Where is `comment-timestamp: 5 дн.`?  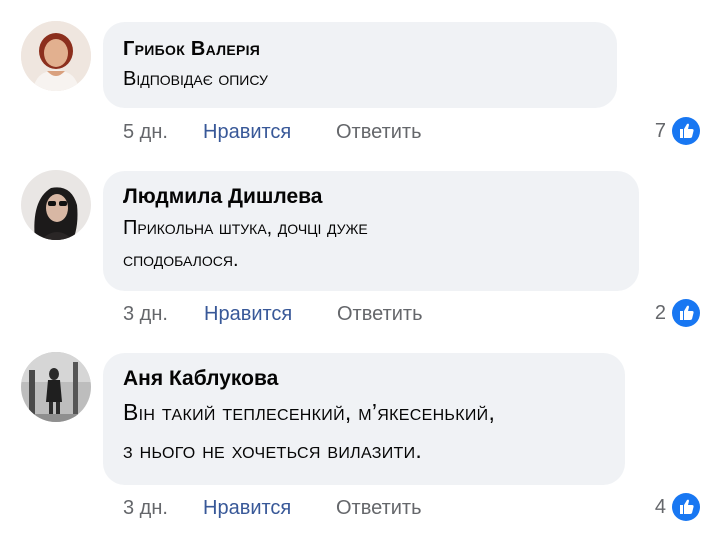 comment-timestamp: 5 дн. is located at coordinates (145, 132).